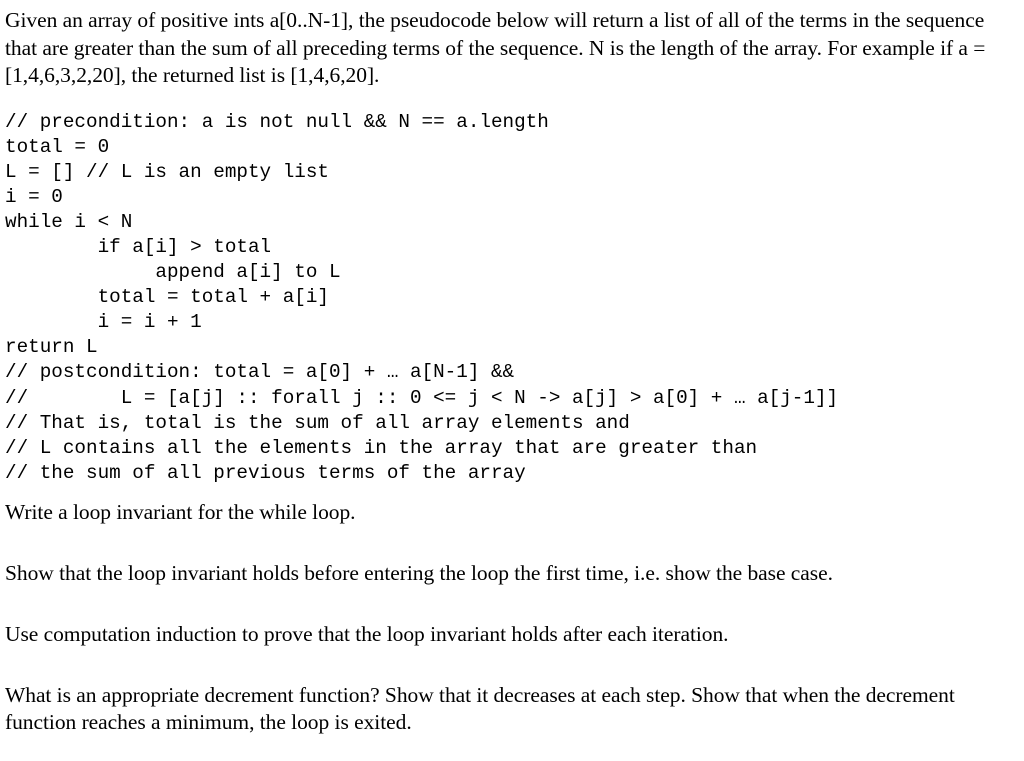 Image resolution: width=1024 pixels, height=761 pixels. I want to click on pseudocode-line: i = i + 1, so click(103, 322).